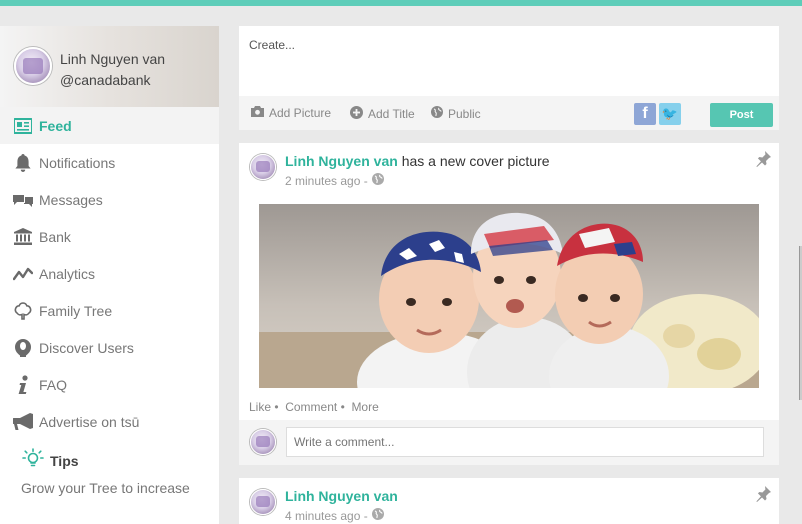 This screenshot has width=802, height=524. Describe the element at coordinates (77, 162) in the screenshot. I see `sidebar-item-label: Notifications` at that location.